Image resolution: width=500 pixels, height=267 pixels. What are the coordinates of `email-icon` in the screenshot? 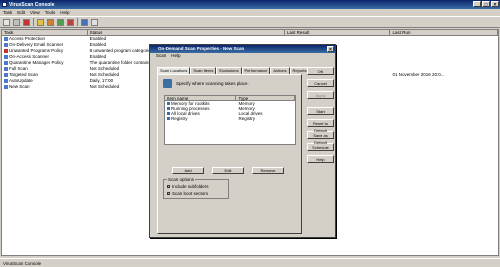 It's located at (6, 44).